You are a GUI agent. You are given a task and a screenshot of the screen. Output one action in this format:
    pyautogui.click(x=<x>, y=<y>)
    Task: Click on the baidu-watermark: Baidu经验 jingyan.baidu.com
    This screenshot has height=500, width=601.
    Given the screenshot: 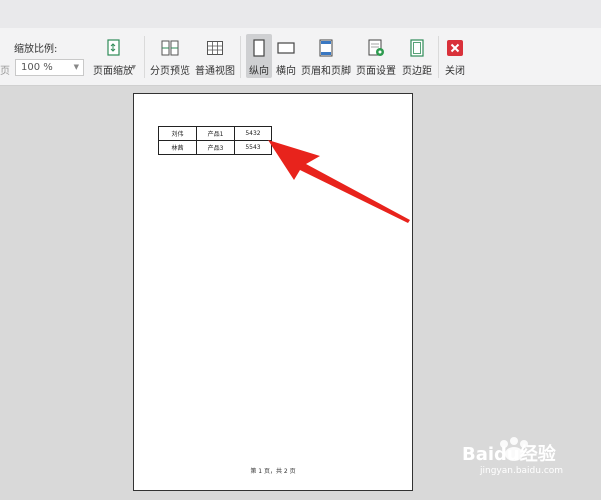 What is the action you would take?
    pyautogui.click(x=527, y=461)
    